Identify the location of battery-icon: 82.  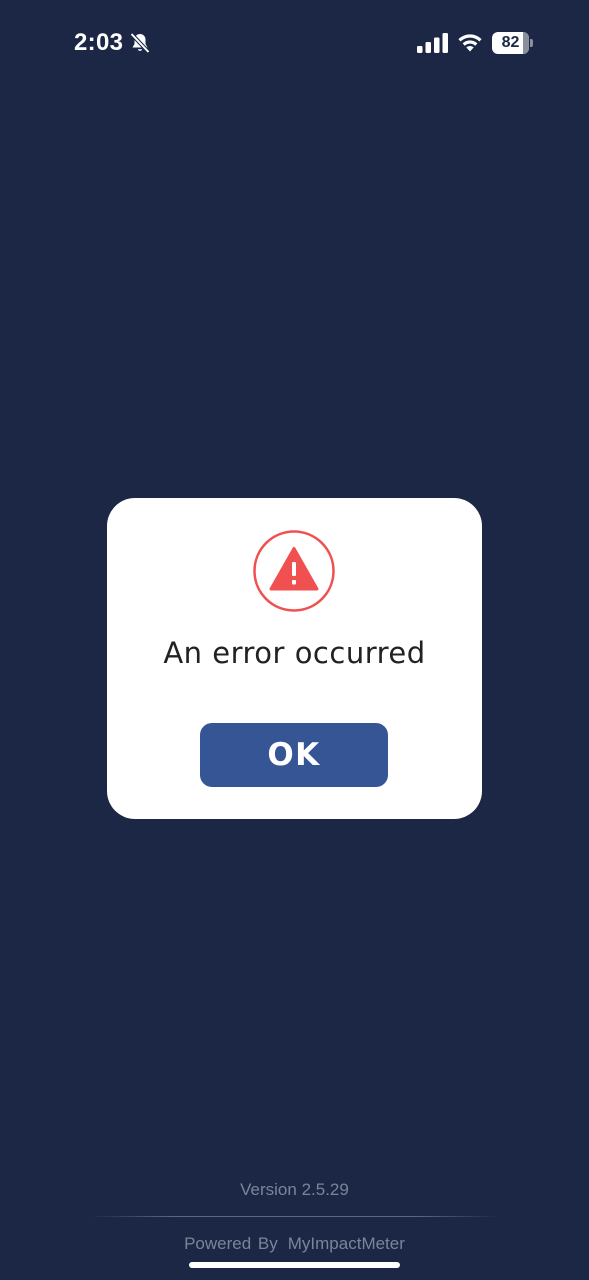
(513, 43).